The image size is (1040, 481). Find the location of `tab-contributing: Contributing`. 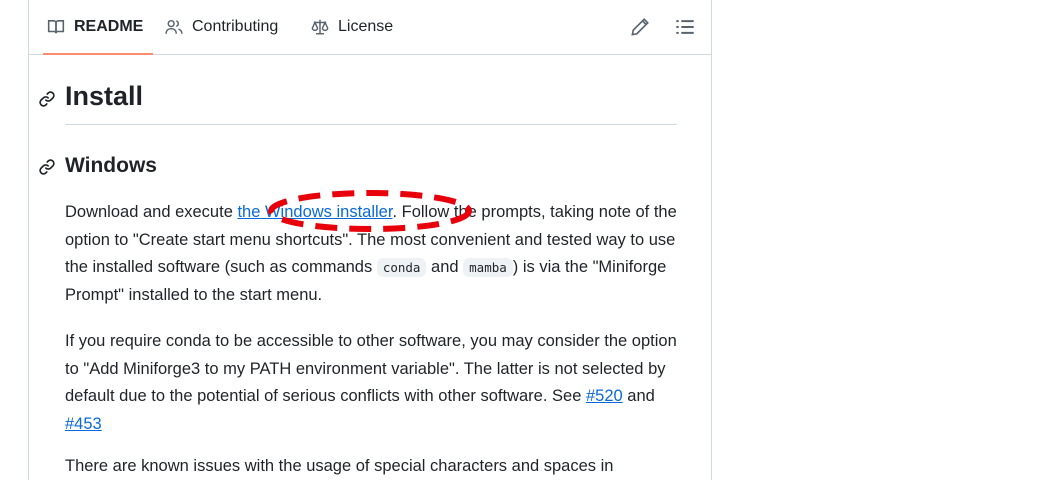

tab-contributing: Contributing is located at coordinates (221, 27).